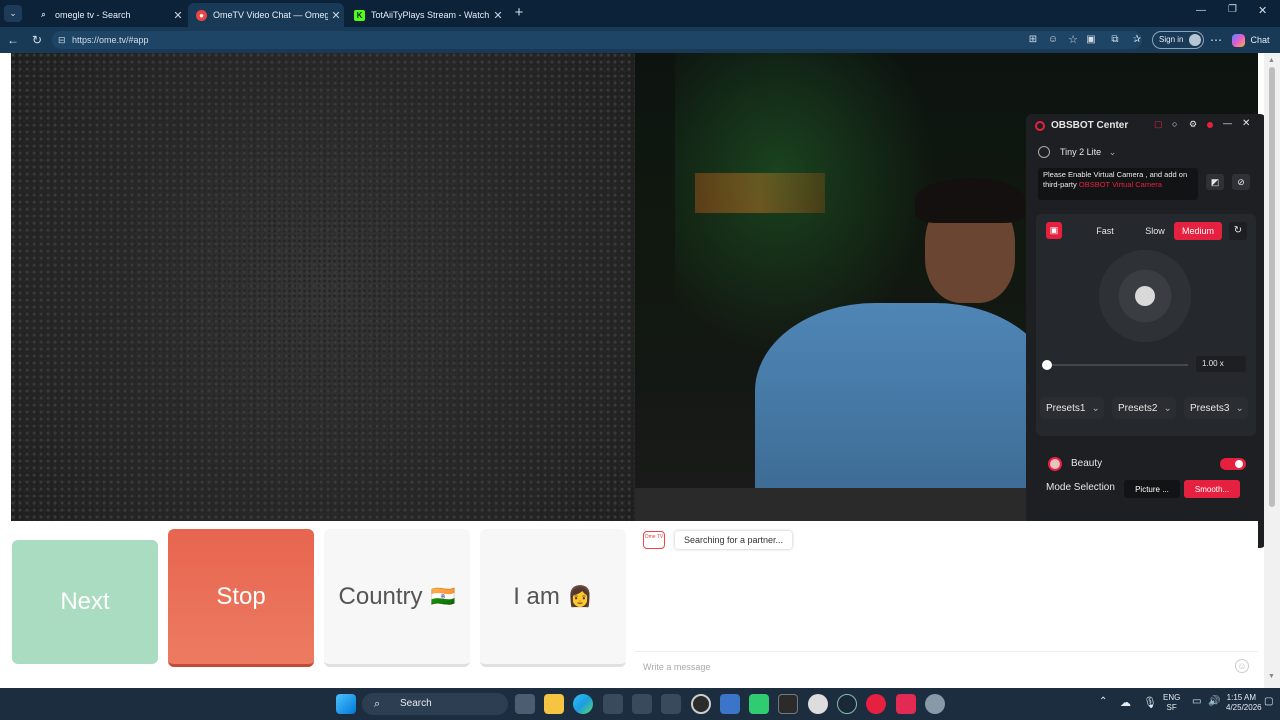 This screenshot has width=1280, height=720. I want to click on tab-ometv: ● OmeTV Video Chat — Omegle ✕, so click(266, 15).